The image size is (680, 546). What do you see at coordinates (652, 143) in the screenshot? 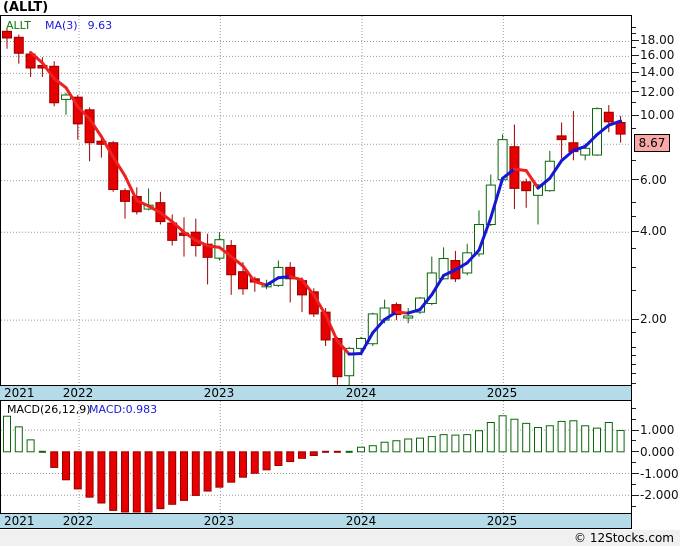
I see `last-price-badge: 8.67` at bounding box center [652, 143].